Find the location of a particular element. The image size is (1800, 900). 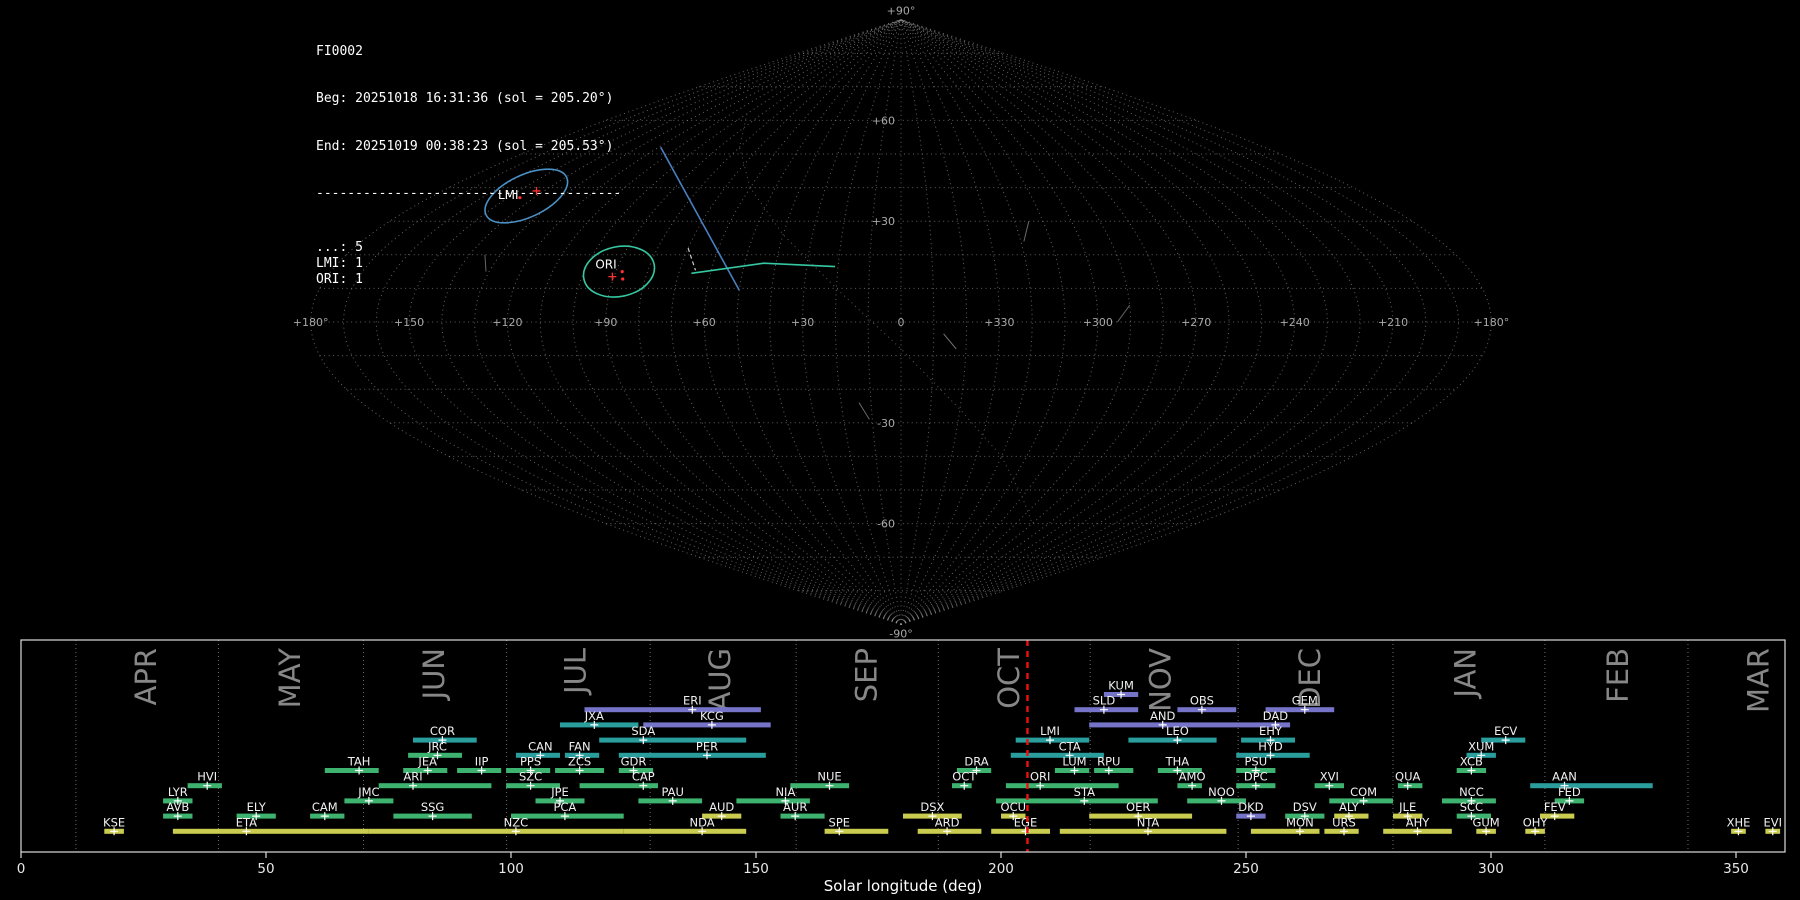

shower-code-tah: TAH is located at coordinates (359, 762).